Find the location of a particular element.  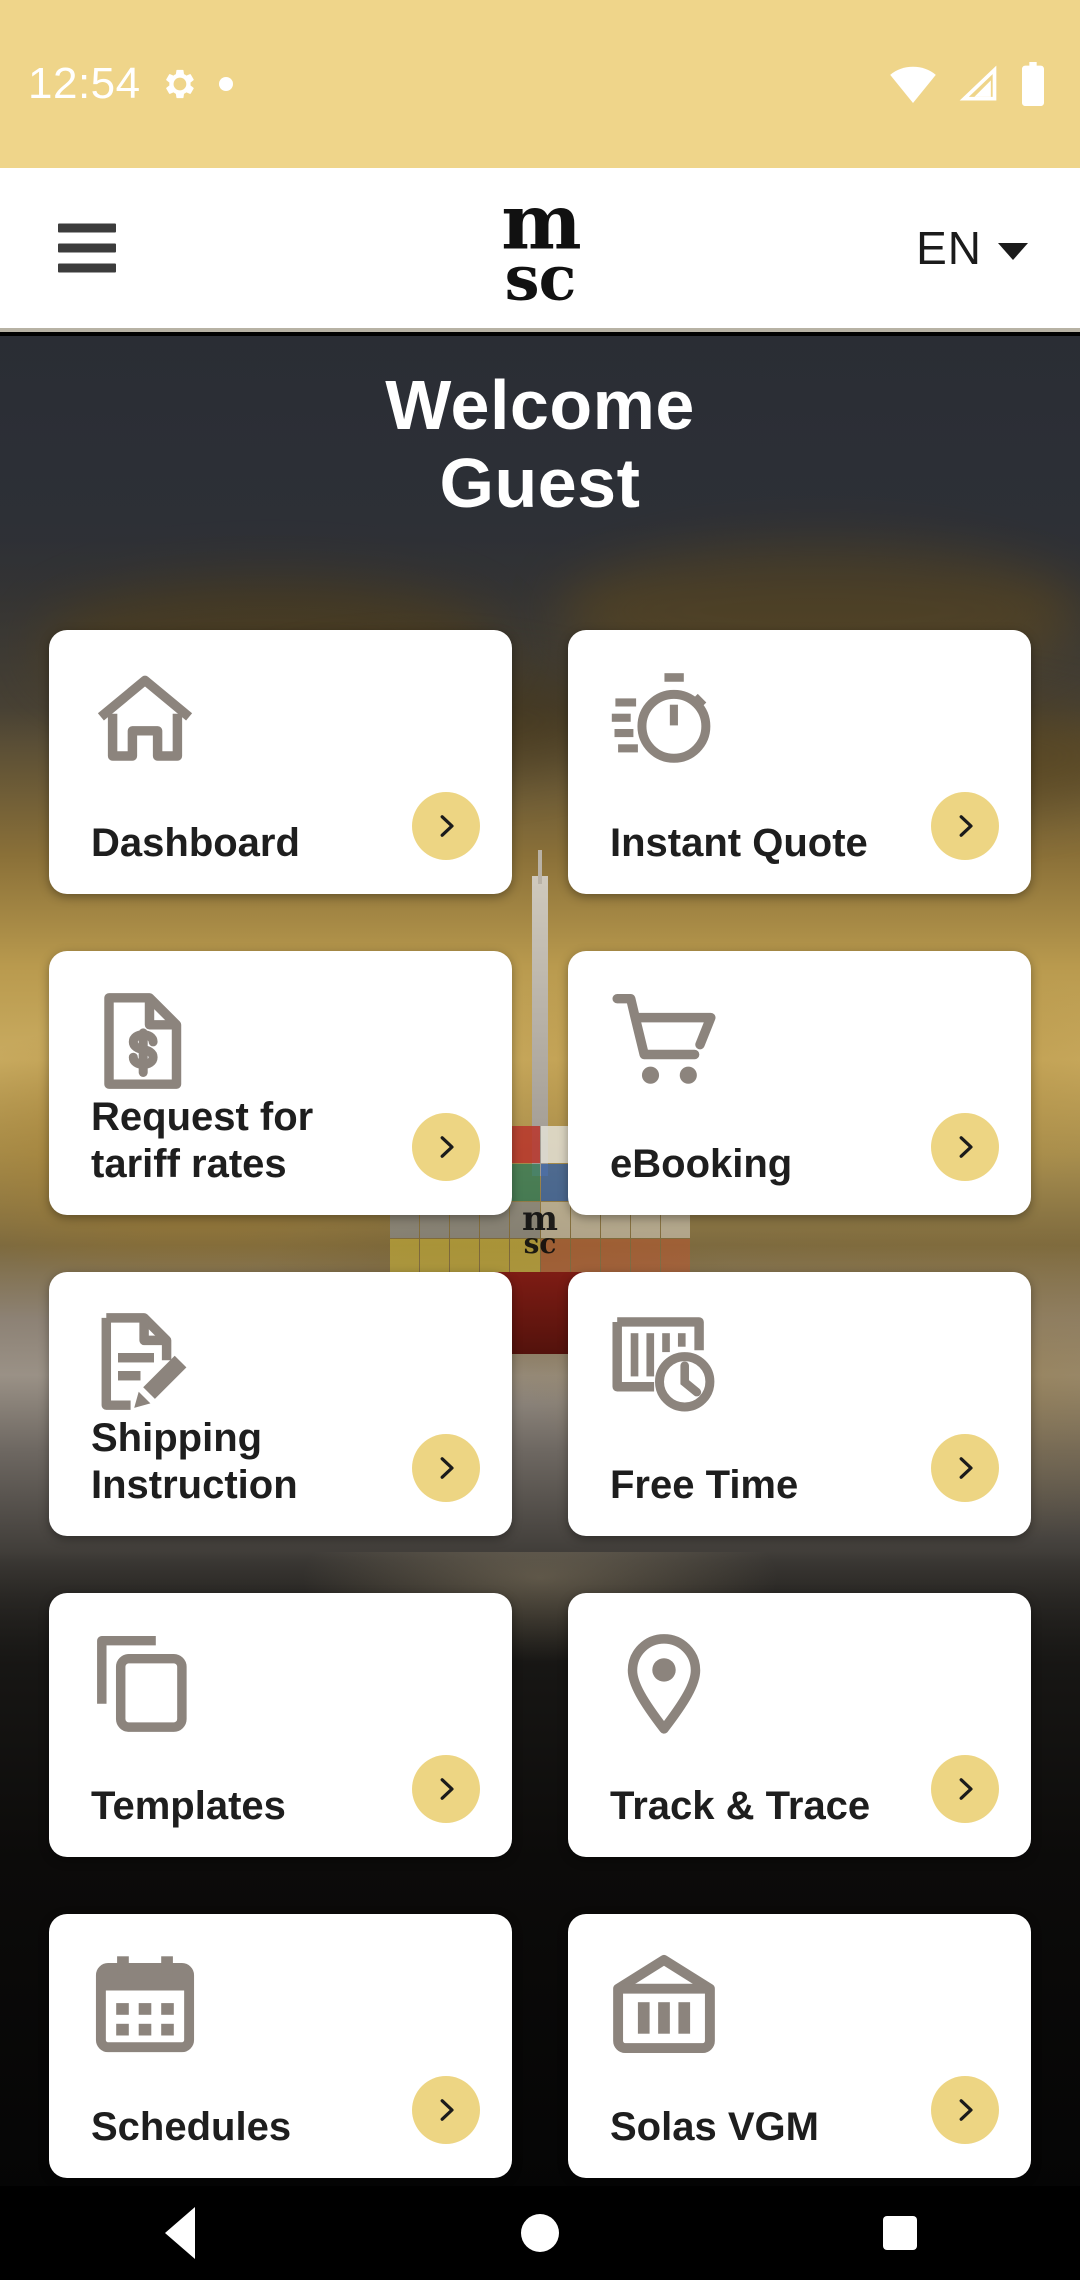

tile-templates: Templates is located at coordinates (280, 1725).